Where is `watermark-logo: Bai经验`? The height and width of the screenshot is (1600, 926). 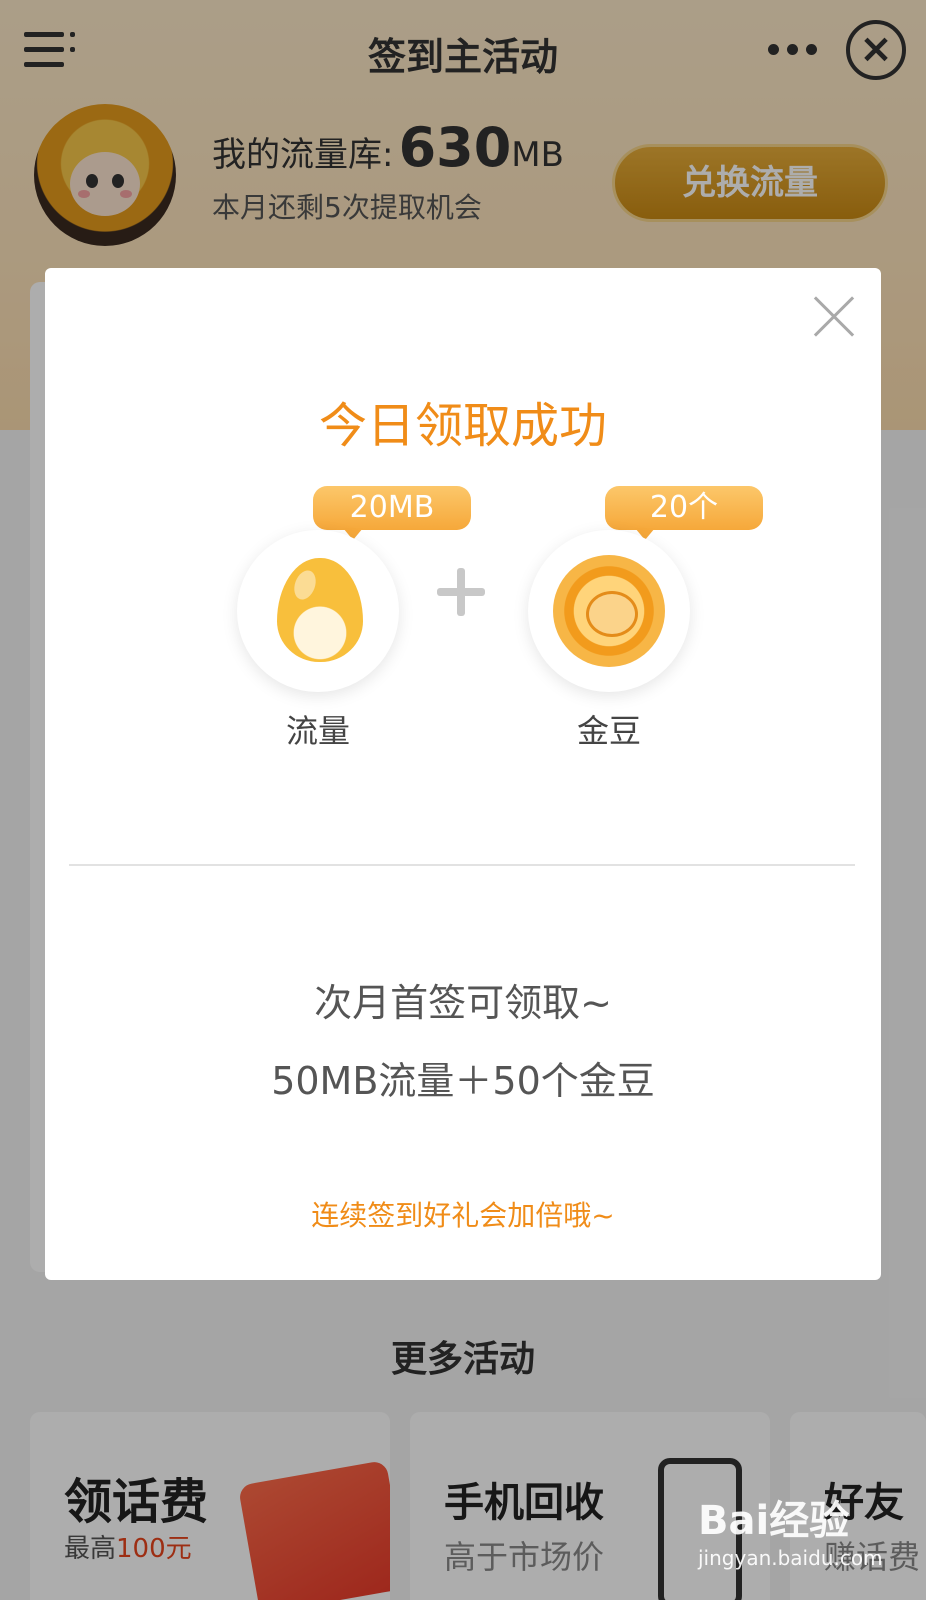 watermark-logo: Bai经验 is located at coordinates (774, 1521).